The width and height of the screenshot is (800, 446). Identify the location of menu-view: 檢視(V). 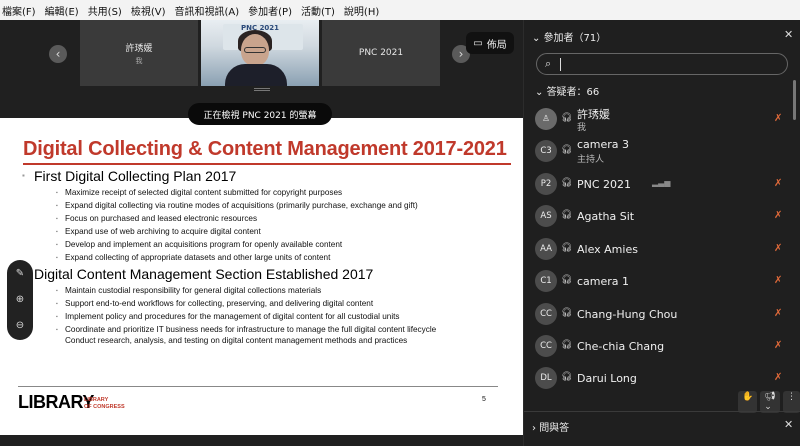
(148, 10).